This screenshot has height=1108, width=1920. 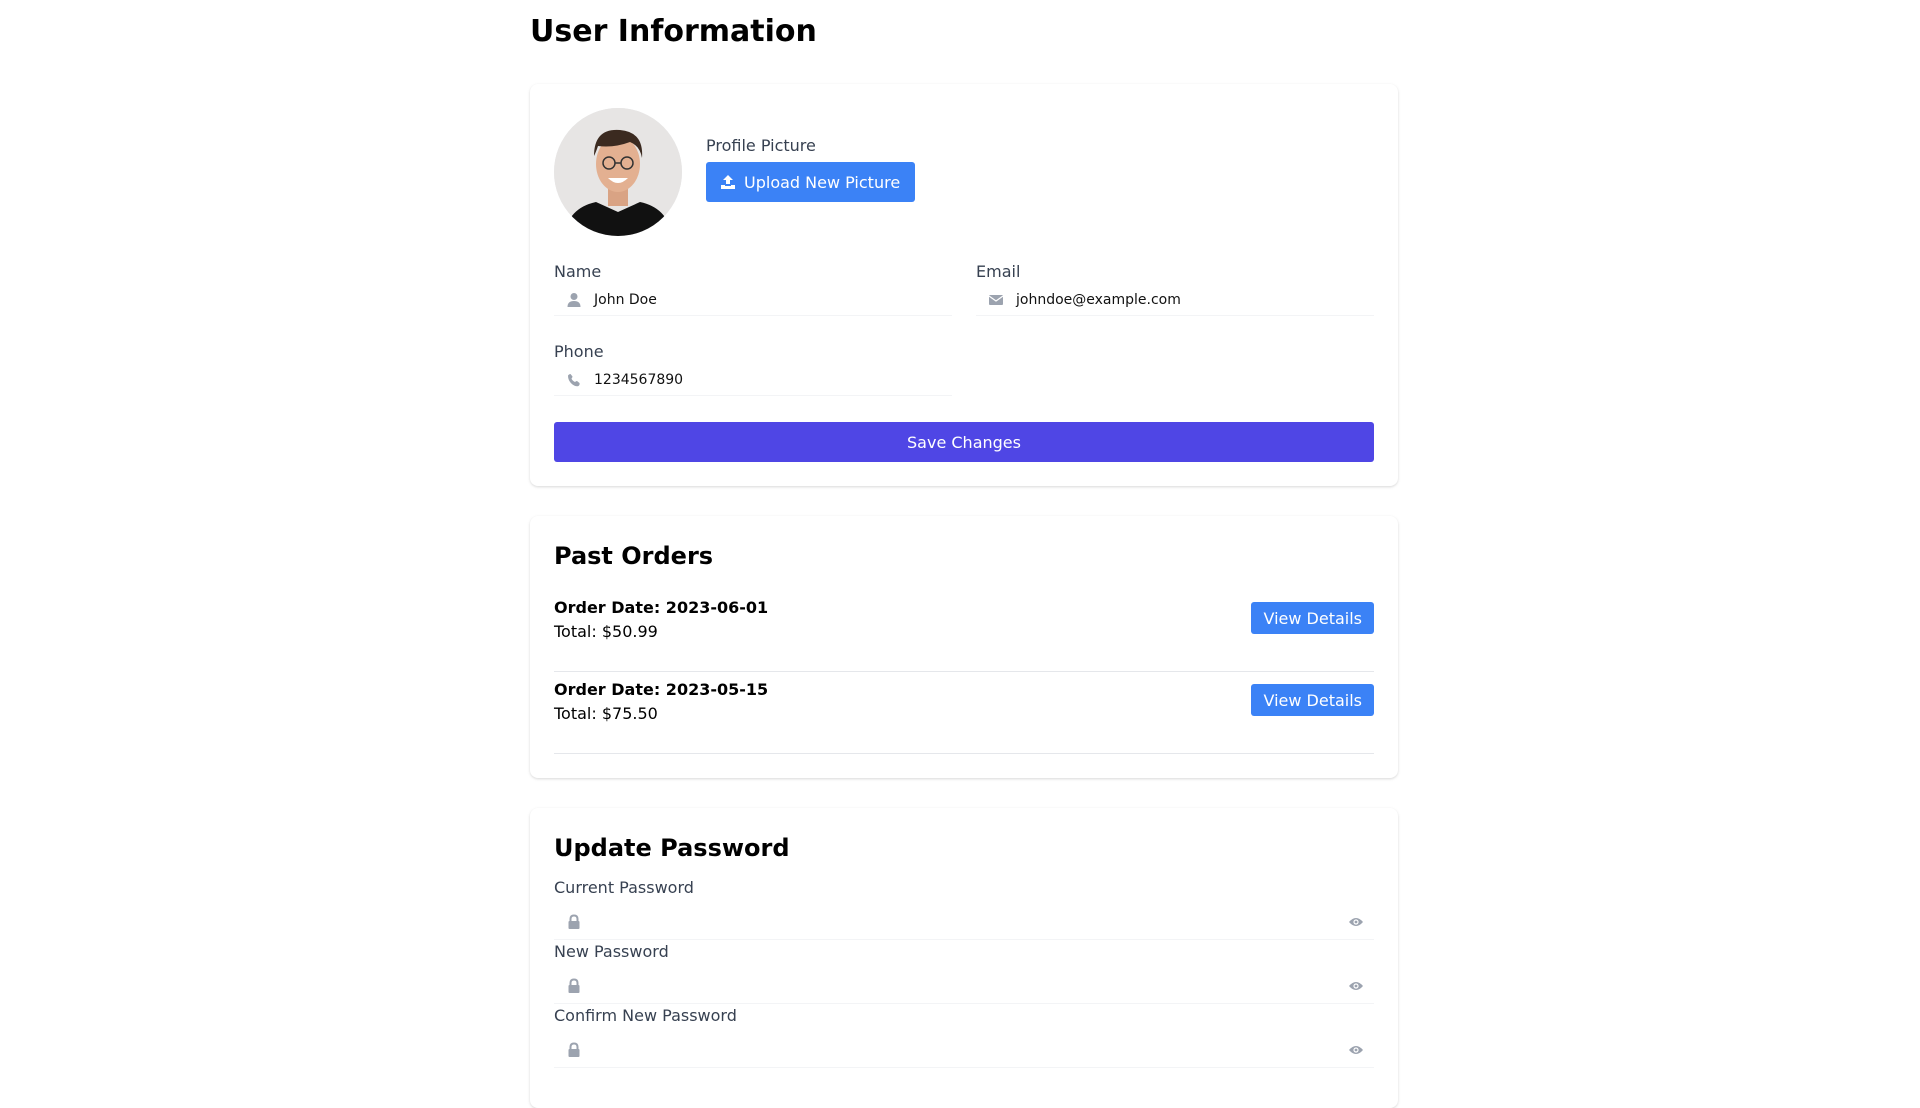 I want to click on name-label: Name, so click(x=578, y=271).